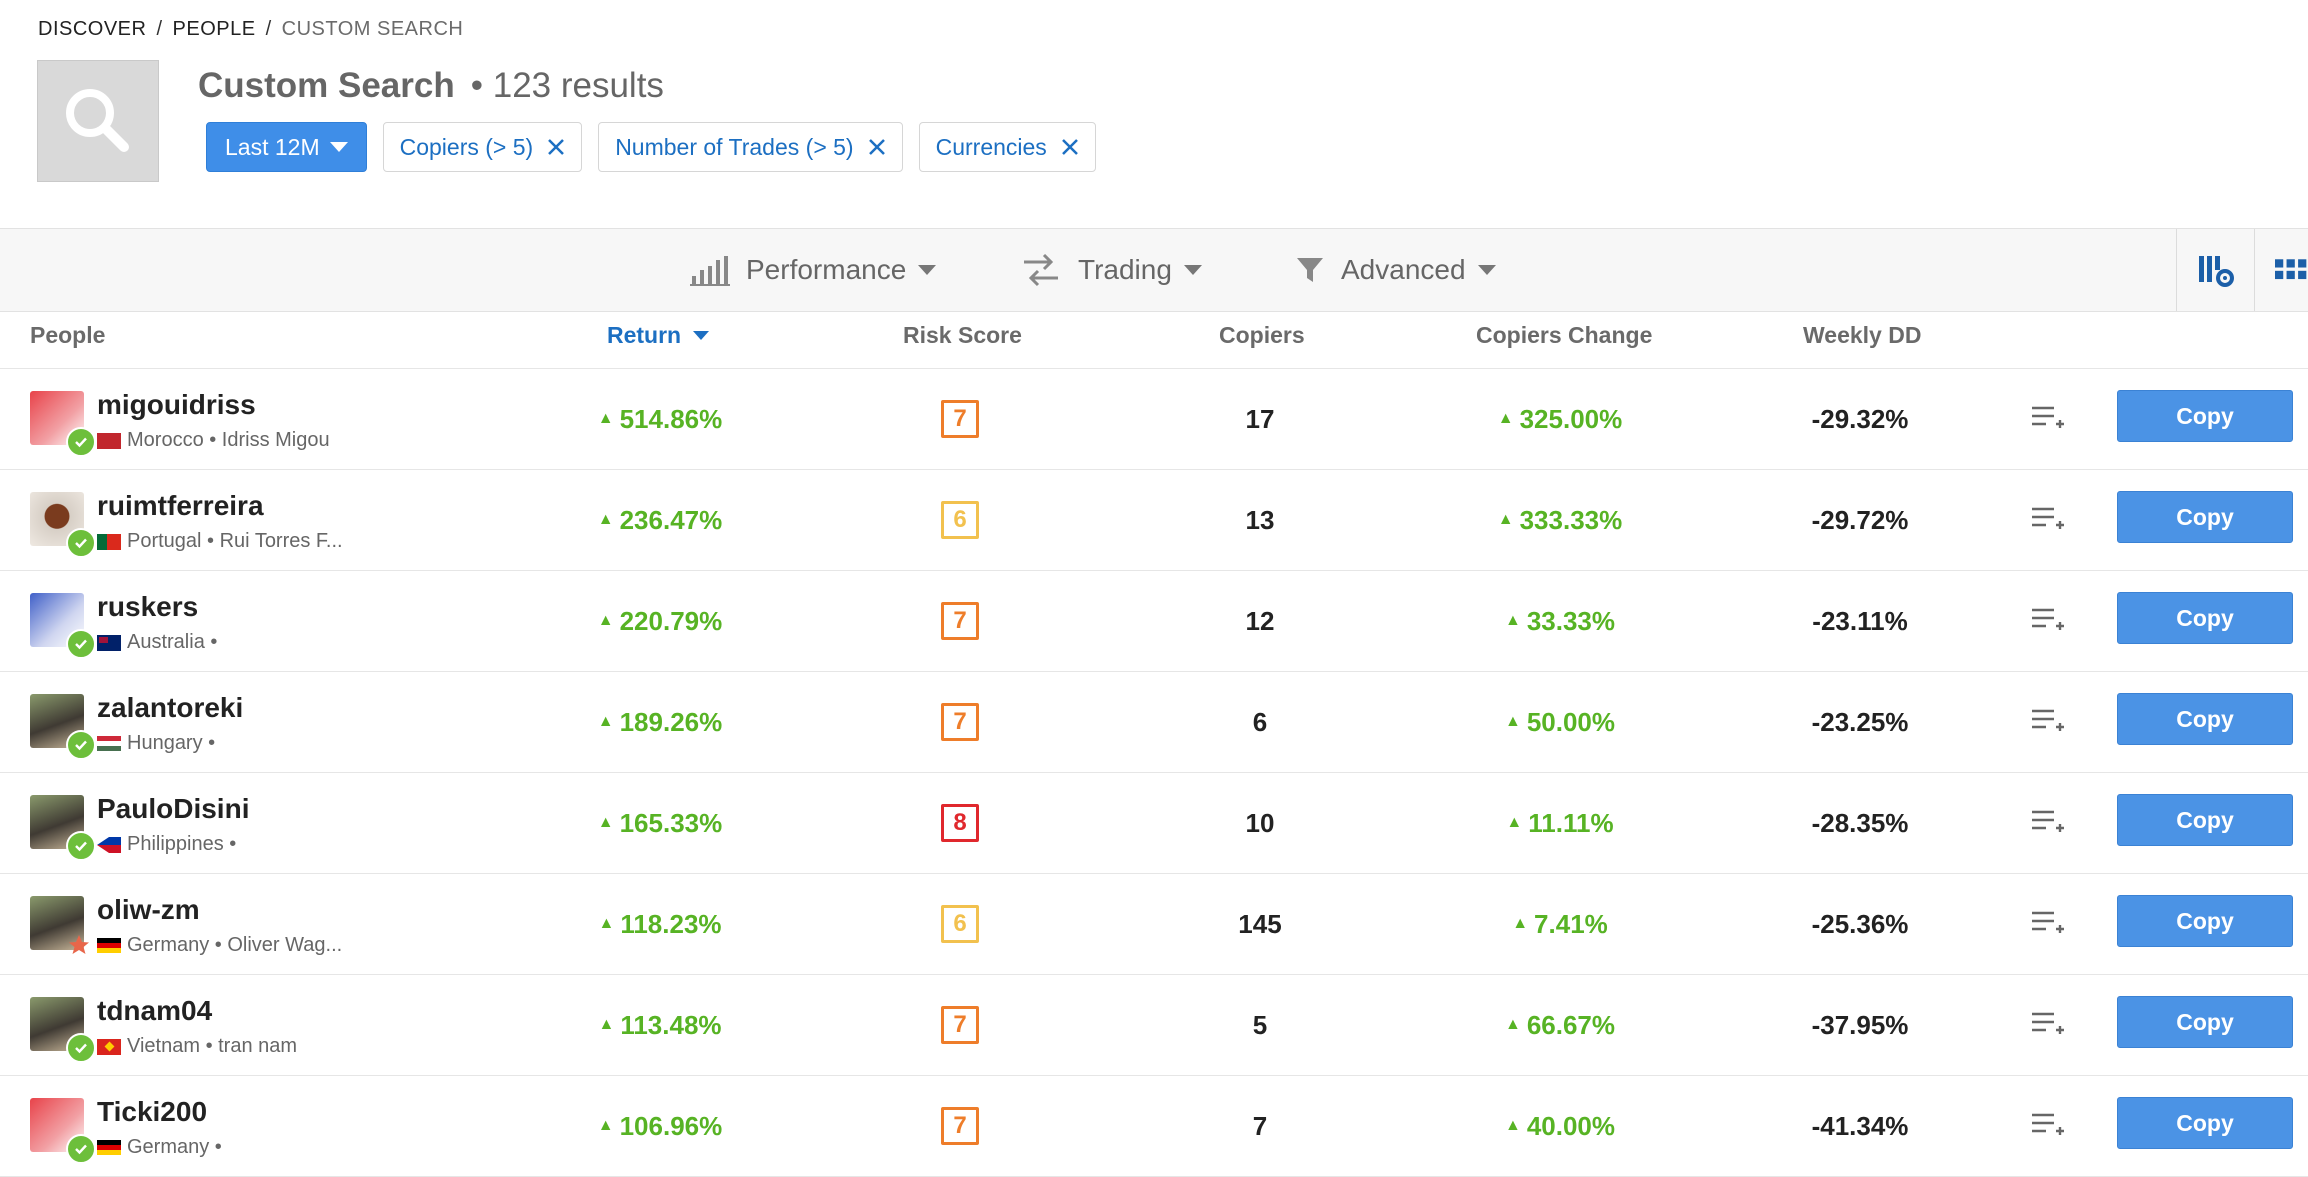 The image size is (2308, 1177). What do you see at coordinates (813, 270) in the screenshot?
I see `performance-menu: Performance` at bounding box center [813, 270].